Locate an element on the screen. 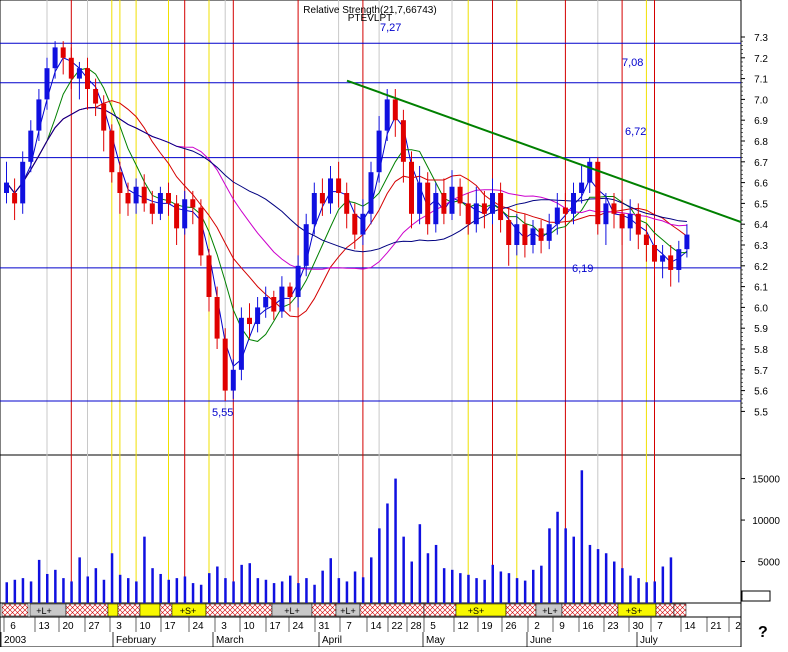 This screenshot has height=652, width=788. price-tick-label: 6.9 is located at coordinates (761, 121).